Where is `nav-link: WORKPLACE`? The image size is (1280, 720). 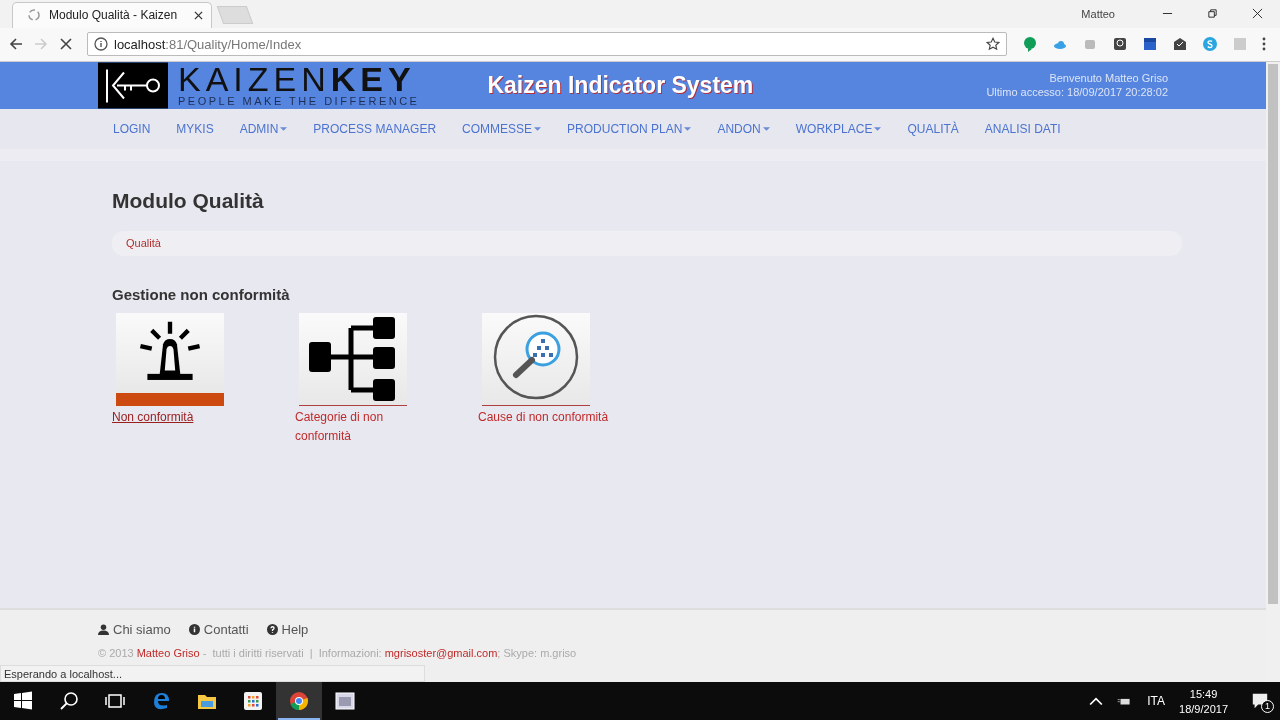 nav-link: WORKPLACE is located at coordinates (838, 128).